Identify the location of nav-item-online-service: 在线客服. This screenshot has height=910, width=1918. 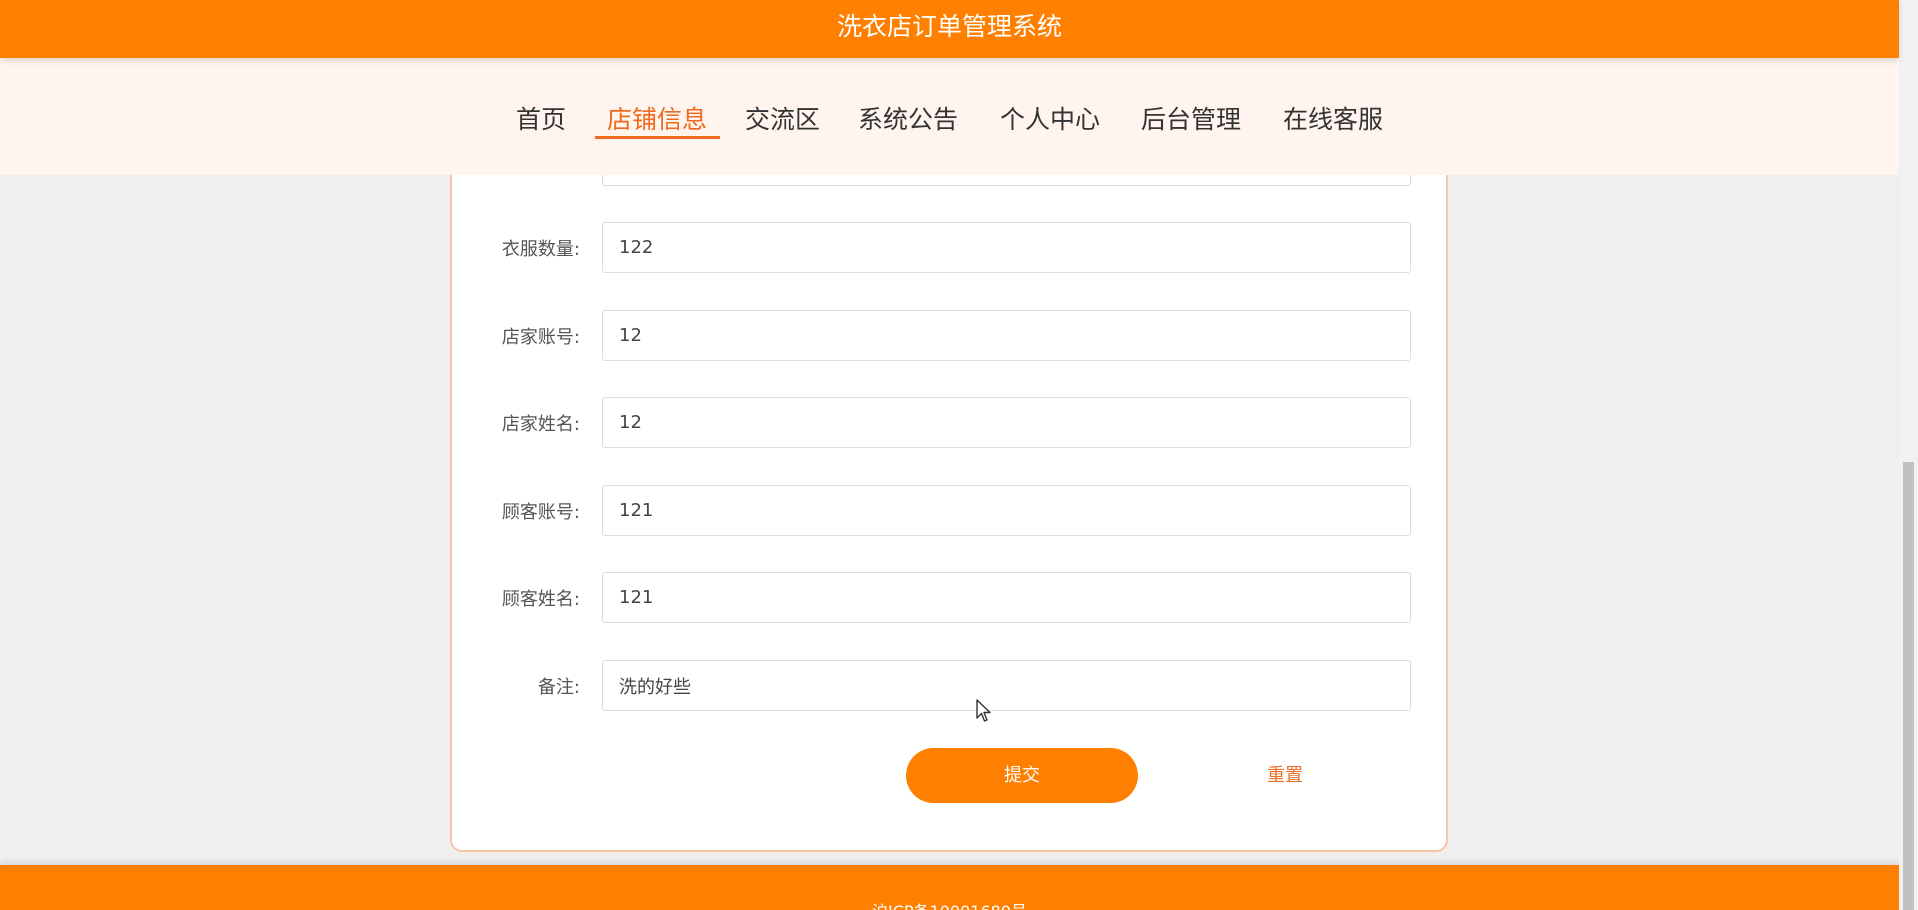
(1333, 118).